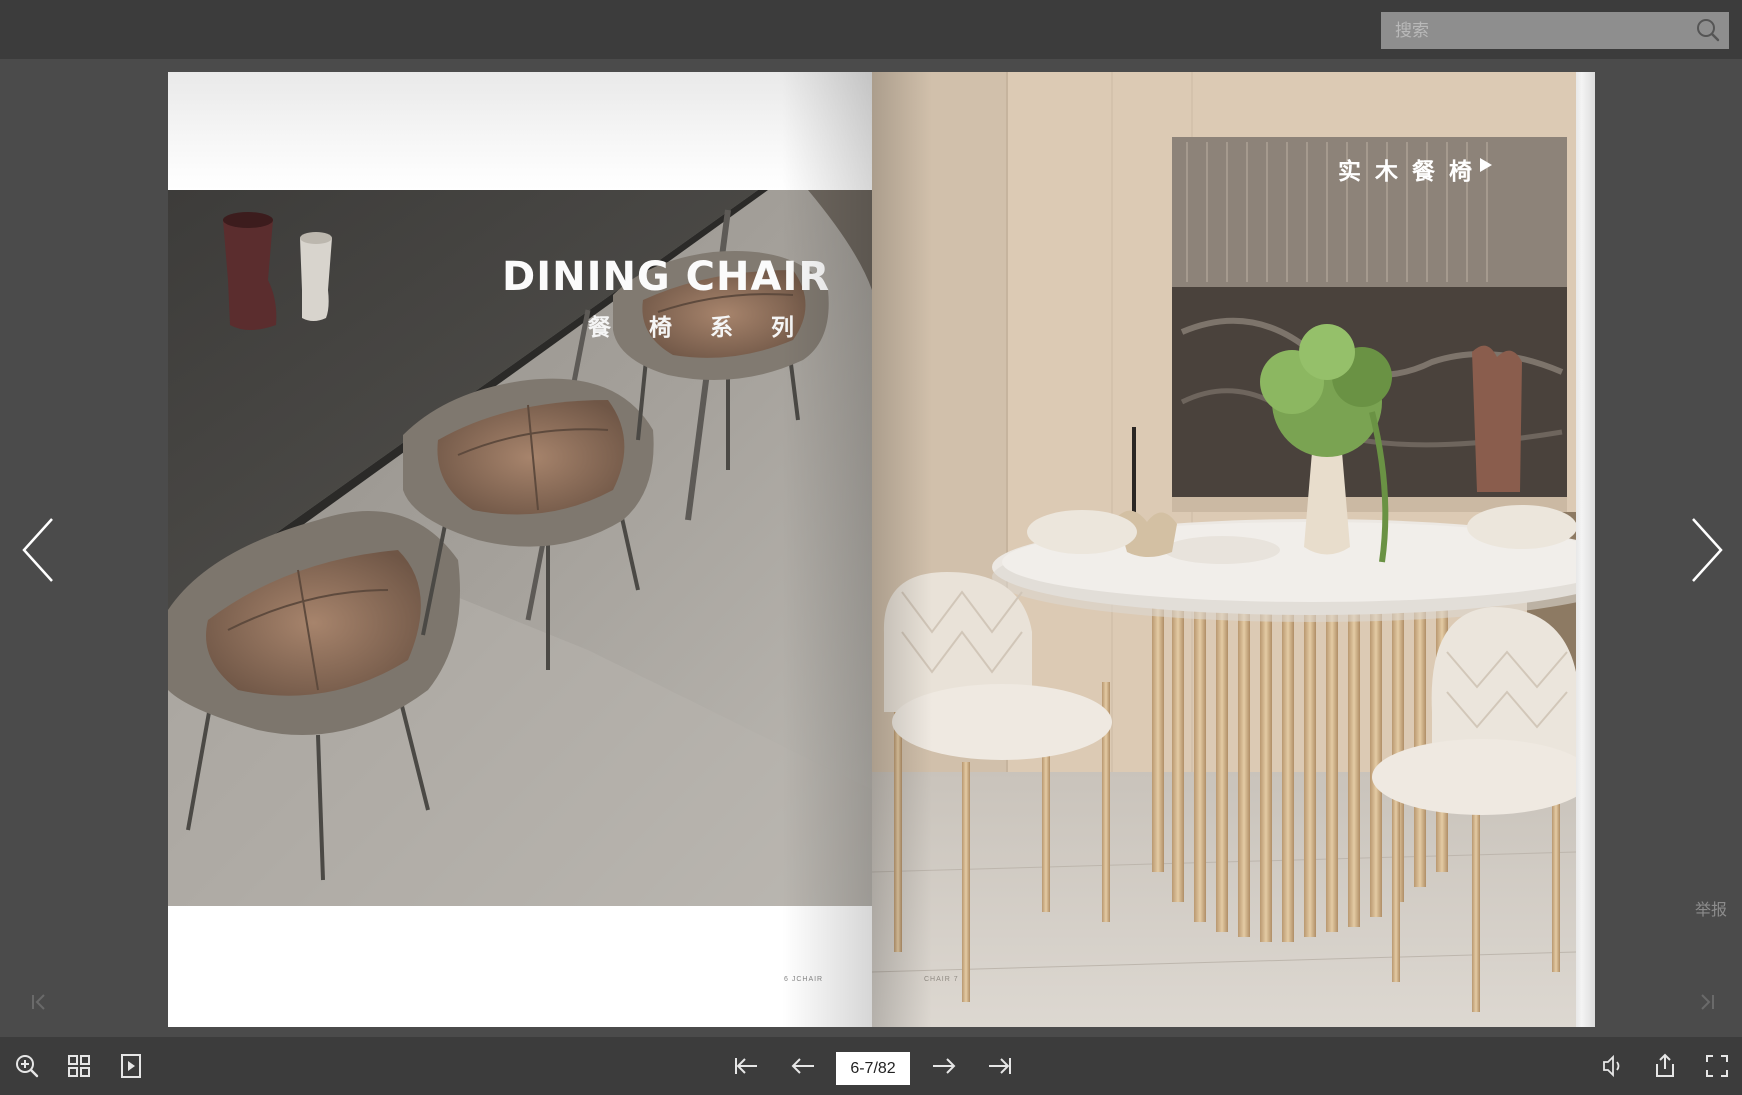  What do you see at coordinates (1665, 1066) in the screenshot?
I see `share-icon` at bounding box center [1665, 1066].